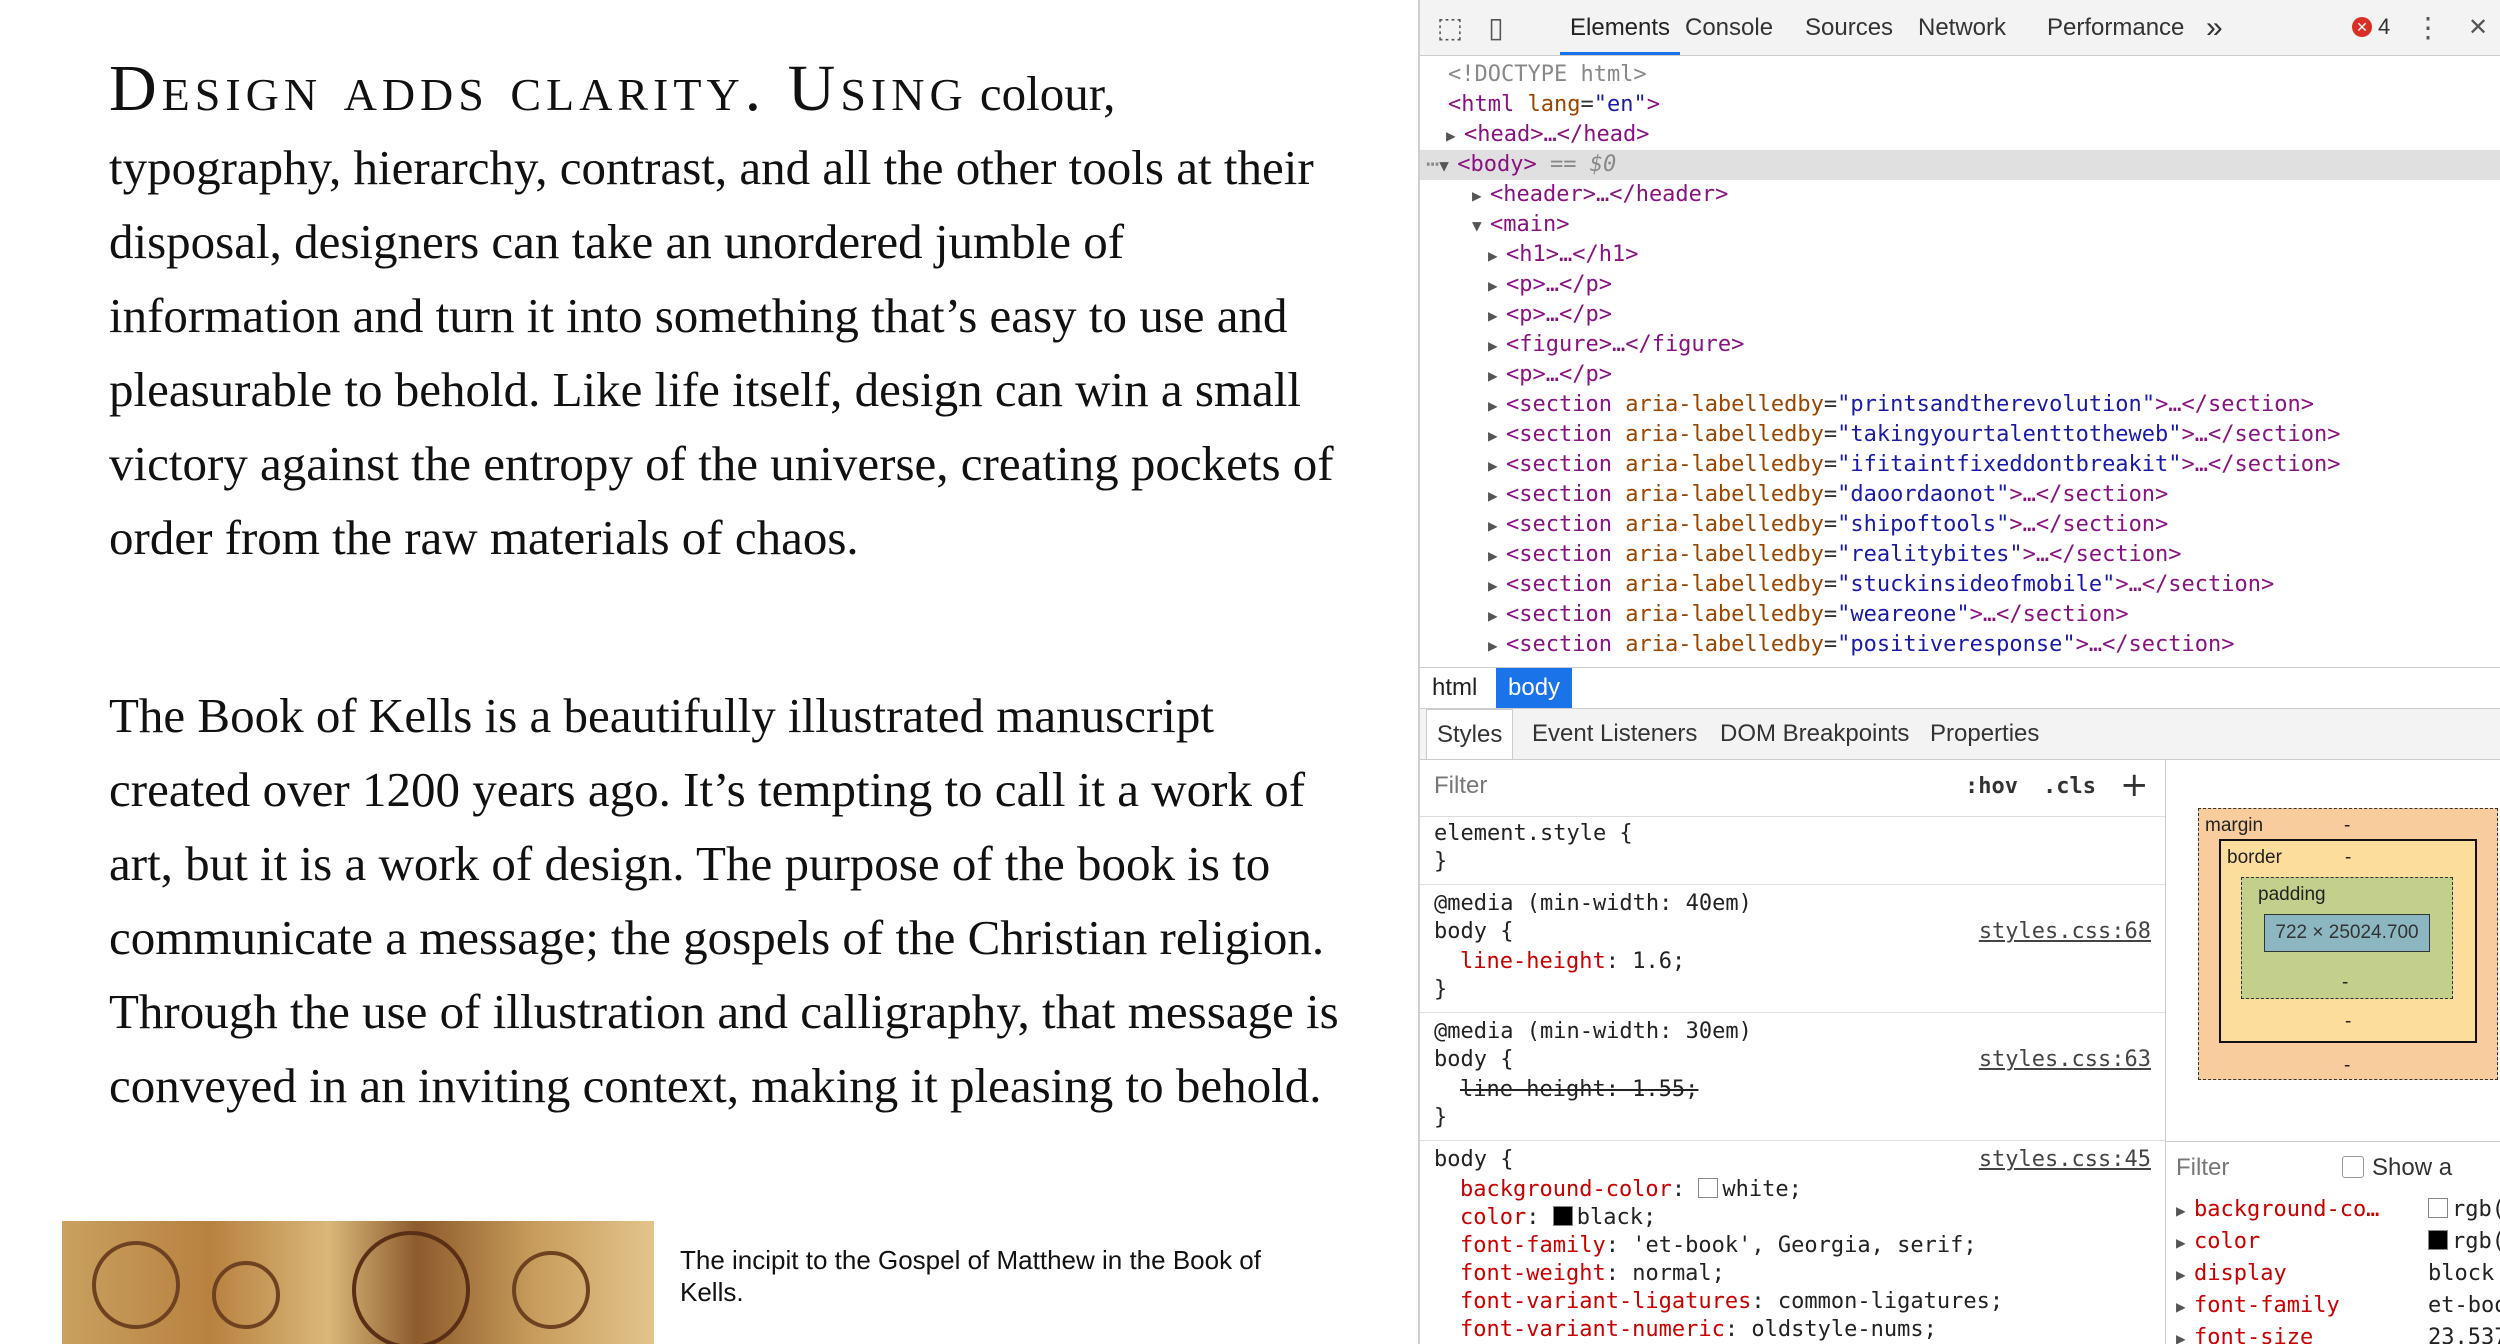 Image resolution: width=2500 pixels, height=1344 pixels. Describe the element at coordinates (1473, 1060) in the screenshot. I see `rule2-selector: body {` at that location.